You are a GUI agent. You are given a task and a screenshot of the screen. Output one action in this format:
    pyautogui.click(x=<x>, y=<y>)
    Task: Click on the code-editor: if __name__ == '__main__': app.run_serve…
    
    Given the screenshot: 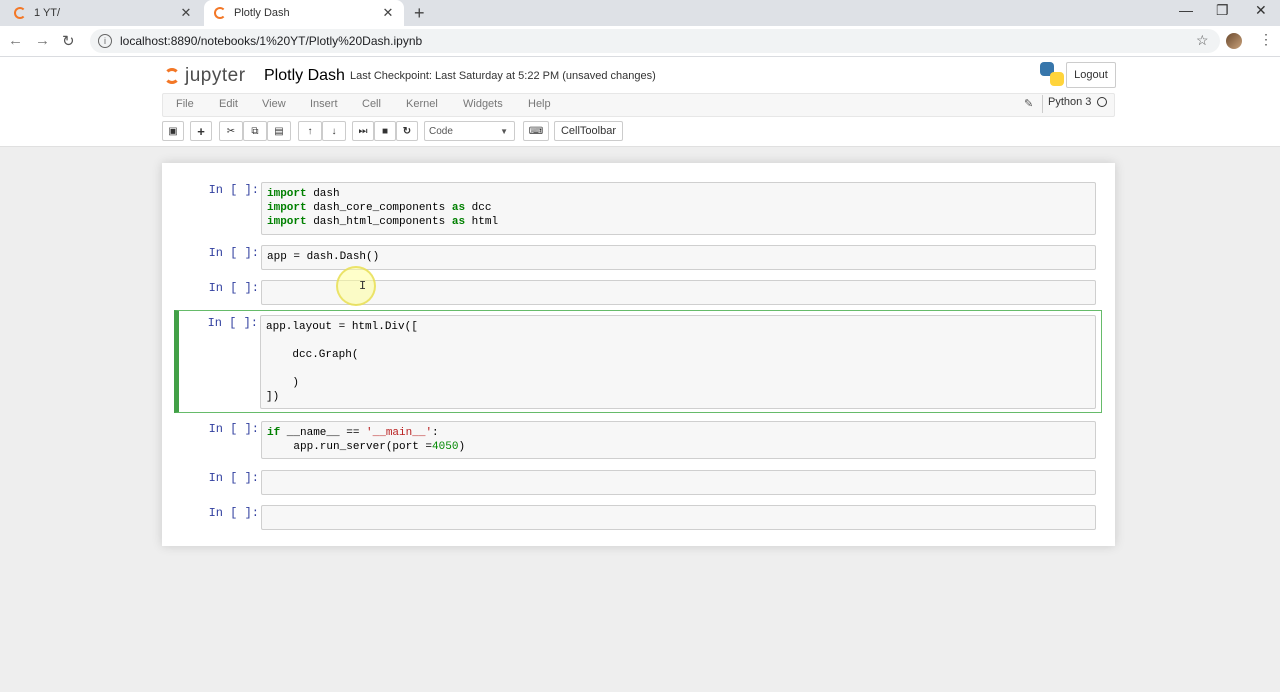 What is the action you would take?
    pyautogui.click(x=678, y=440)
    